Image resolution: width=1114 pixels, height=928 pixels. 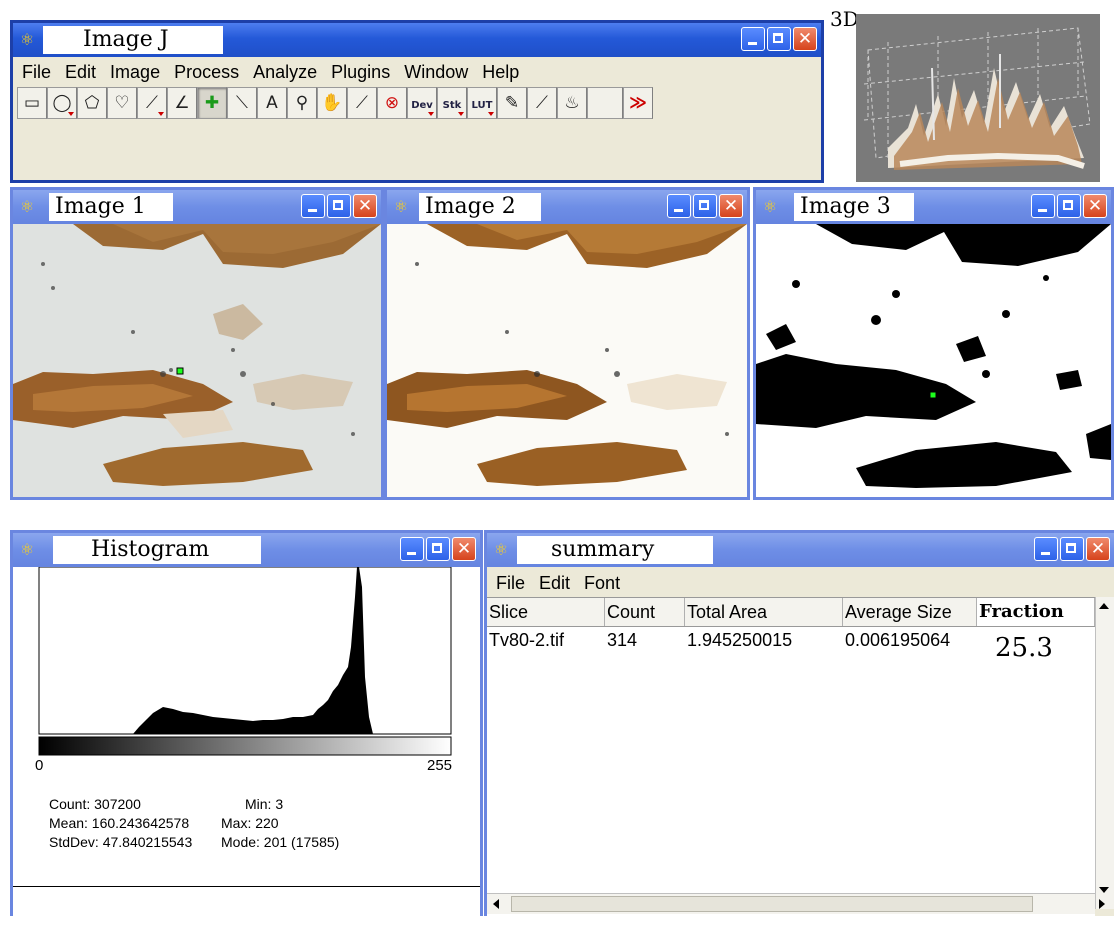 I want to click on lut-tool-button: LUT, so click(x=482, y=103).